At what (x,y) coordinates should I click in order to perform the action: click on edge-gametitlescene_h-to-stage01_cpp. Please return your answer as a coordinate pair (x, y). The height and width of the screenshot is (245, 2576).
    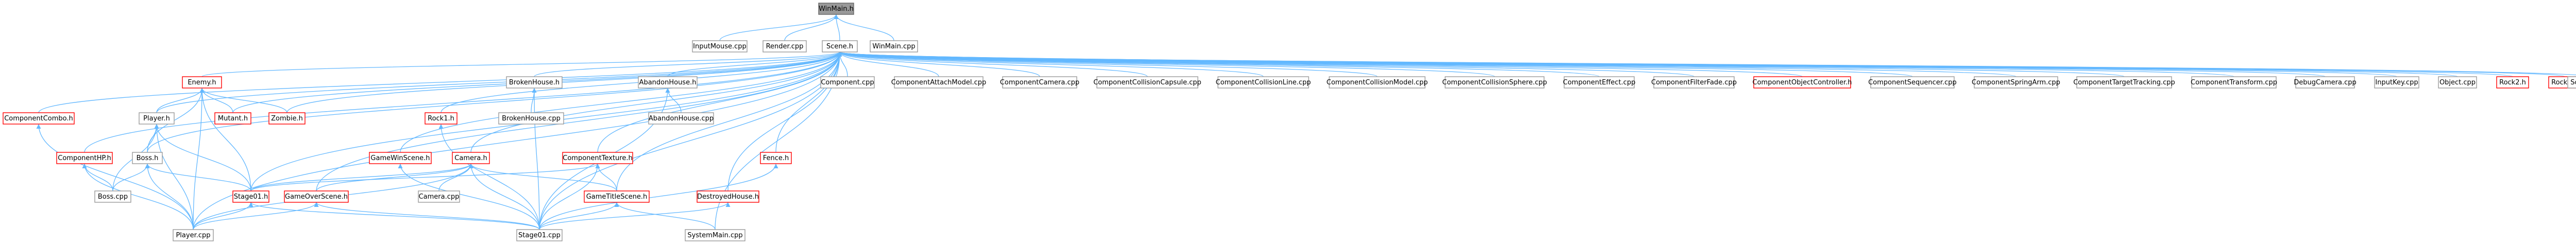
    Looking at the image, I should click on (579, 216).